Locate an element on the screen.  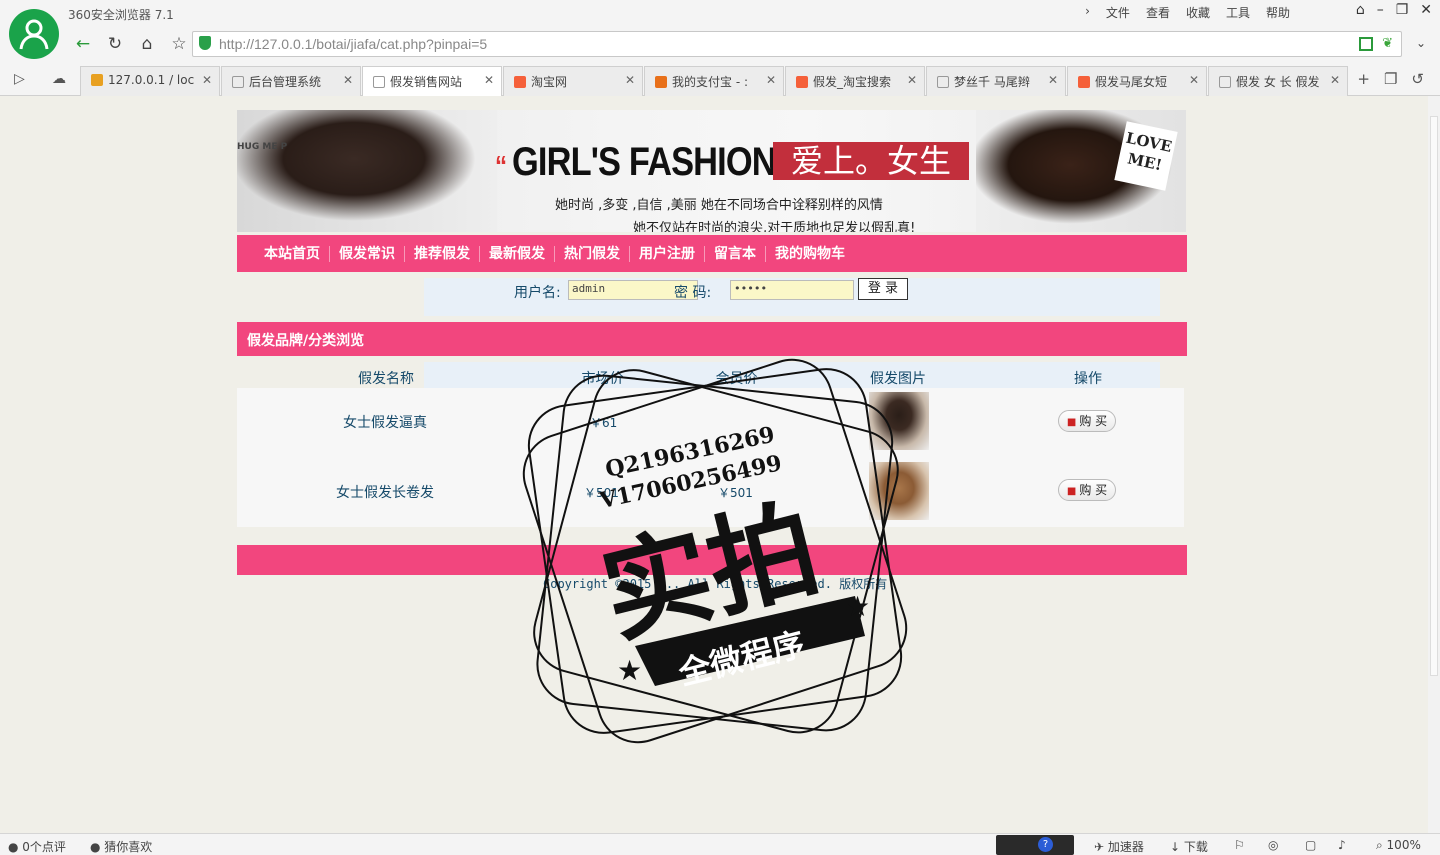
section-title: 假发品牌/分类浏览 is located at coordinates (712, 339).